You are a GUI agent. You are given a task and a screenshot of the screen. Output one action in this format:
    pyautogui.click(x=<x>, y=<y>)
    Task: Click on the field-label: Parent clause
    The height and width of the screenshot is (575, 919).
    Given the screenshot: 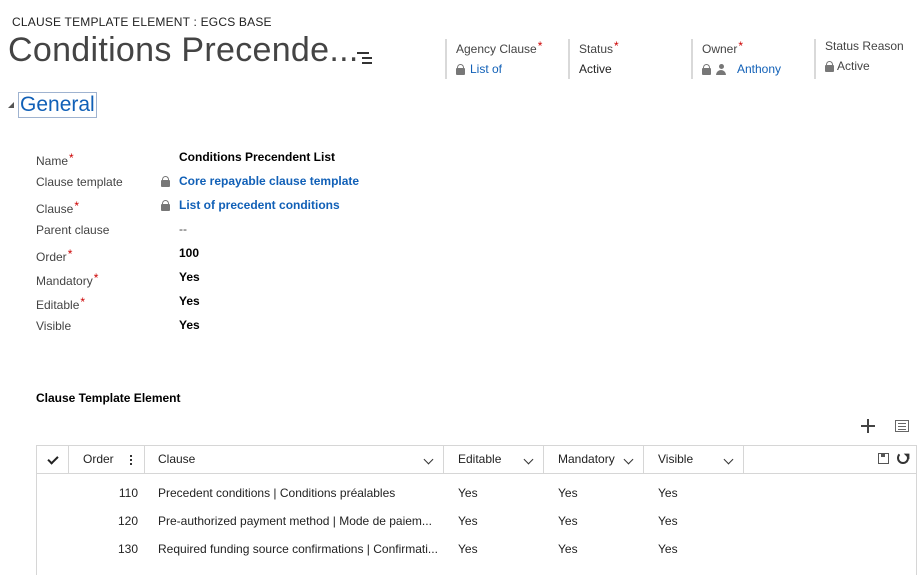 What is the action you would take?
    pyautogui.click(x=73, y=230)
    